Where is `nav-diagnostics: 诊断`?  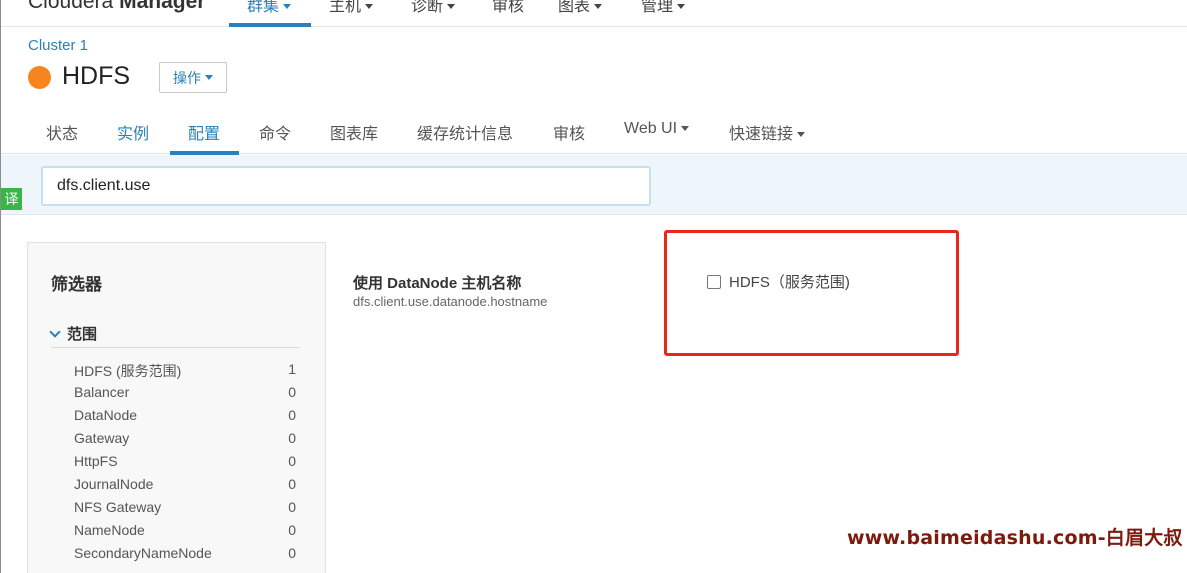
nav-diagnostics: 诊断 is located at coordinates (433, 8).